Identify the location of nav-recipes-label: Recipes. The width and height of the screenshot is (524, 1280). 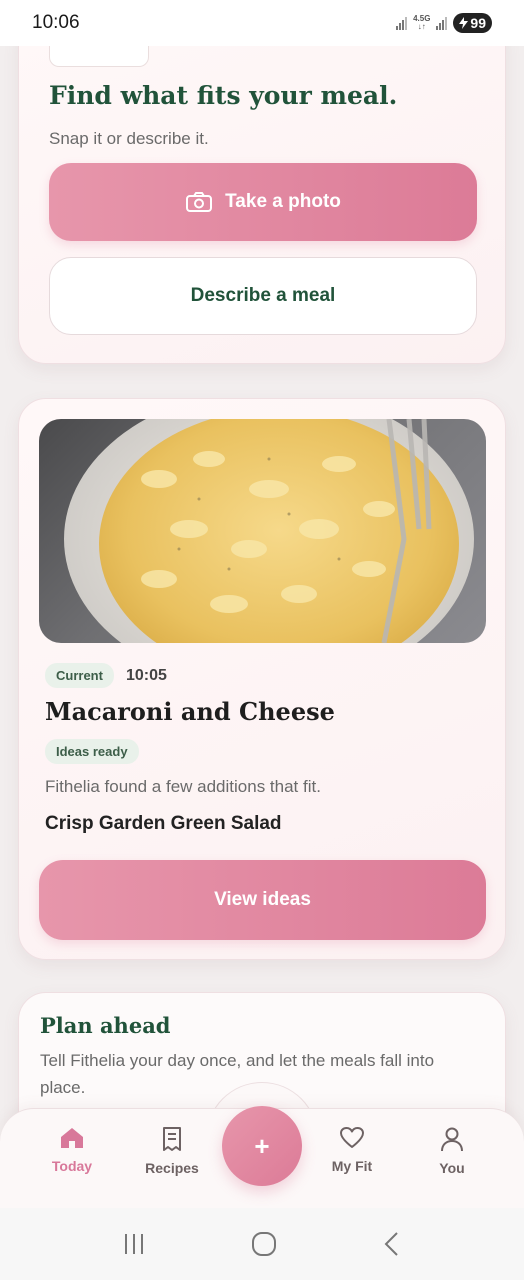
(172, 1168).